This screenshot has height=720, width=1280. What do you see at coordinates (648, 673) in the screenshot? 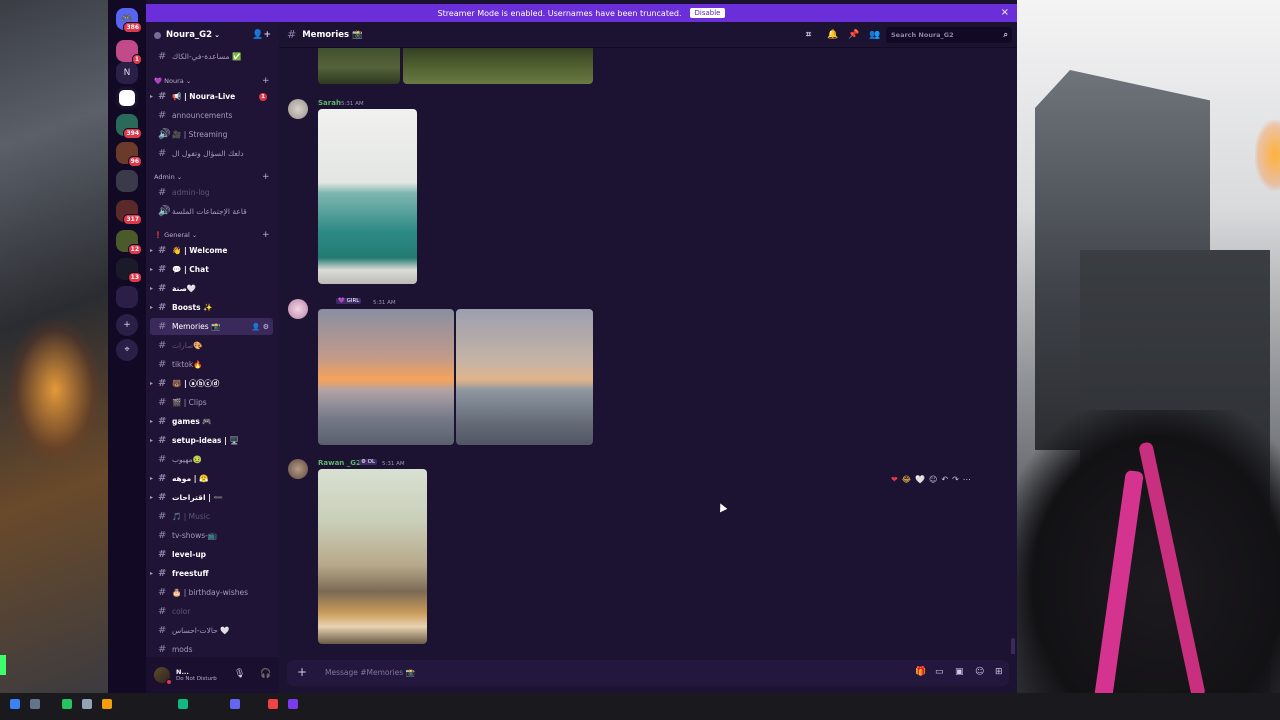
I see `message-composer: + Message #Memories 📸 🎁 ▭ ▣ ☺ ⊞` at bounding box center [648, 673].